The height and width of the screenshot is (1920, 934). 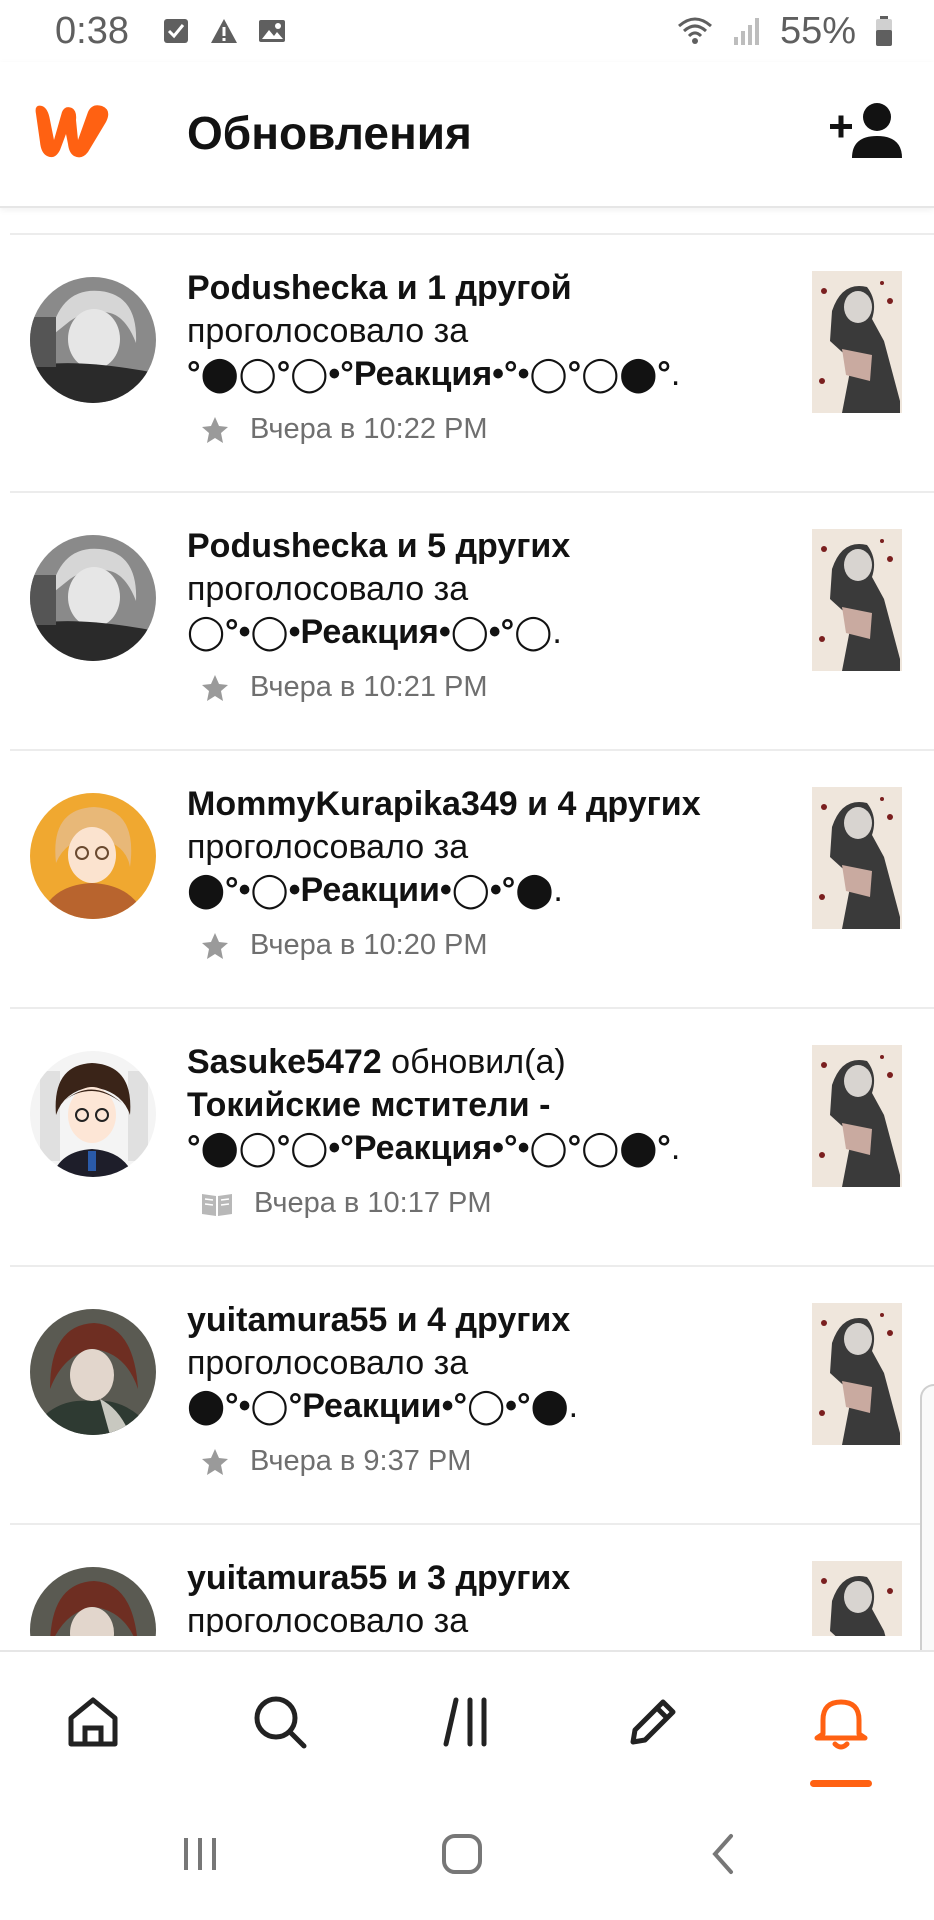 I want to click on checkbox-notification-icon, so click(x=175, y=31).